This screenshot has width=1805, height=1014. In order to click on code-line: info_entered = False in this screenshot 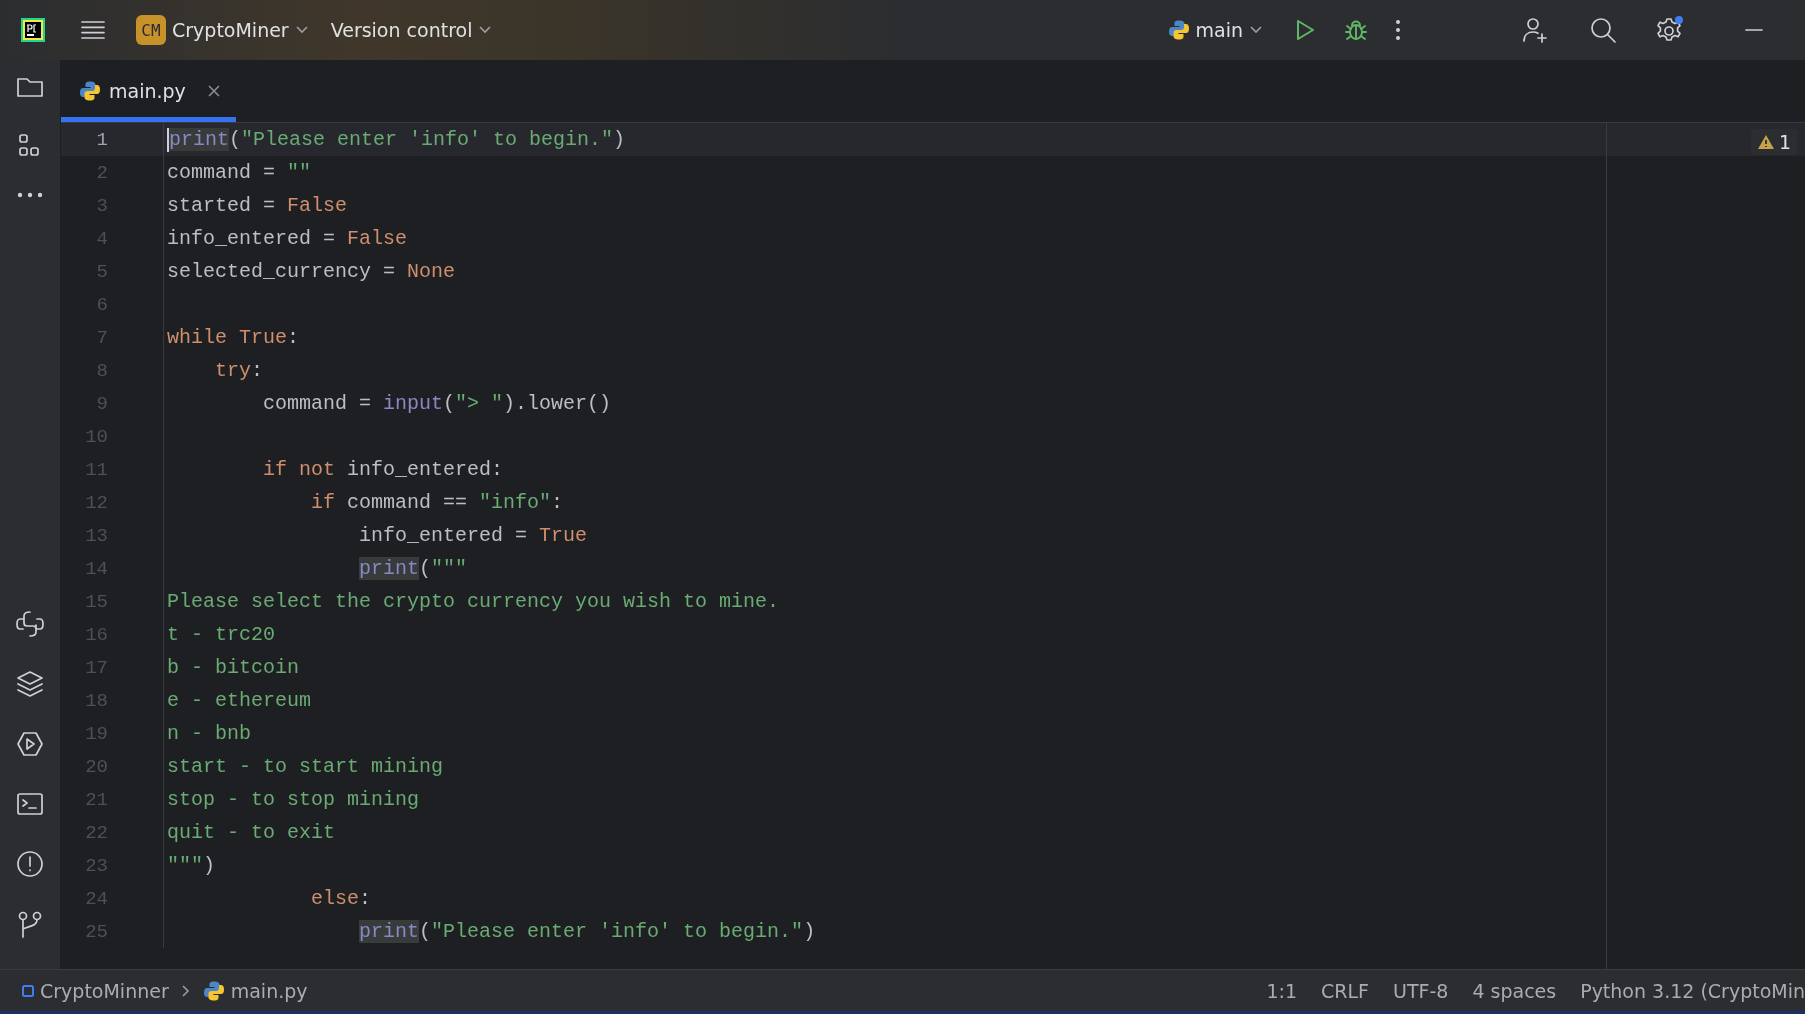, I will do `click(287, 238)`.